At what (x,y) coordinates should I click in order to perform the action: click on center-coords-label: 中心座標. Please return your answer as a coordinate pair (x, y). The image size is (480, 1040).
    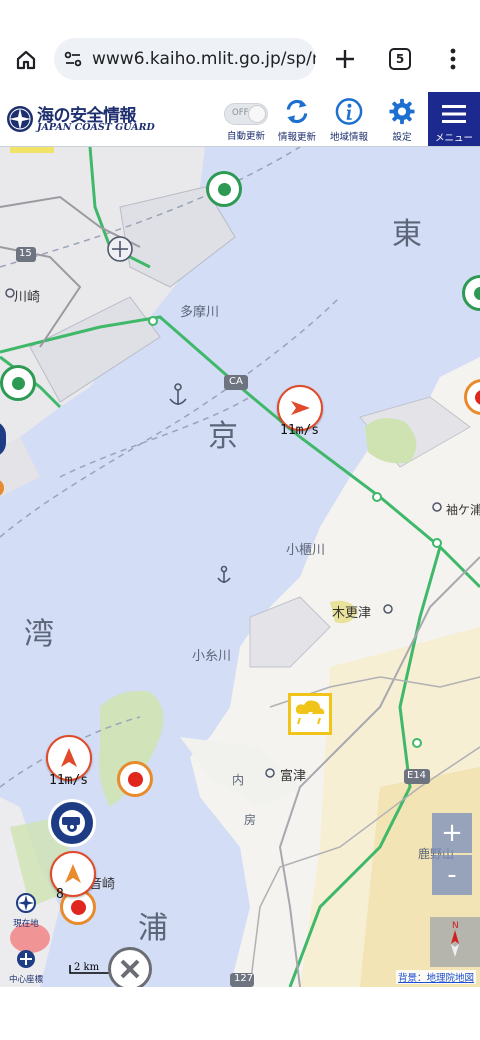
    Looking at the image, I should click on (25, 980).